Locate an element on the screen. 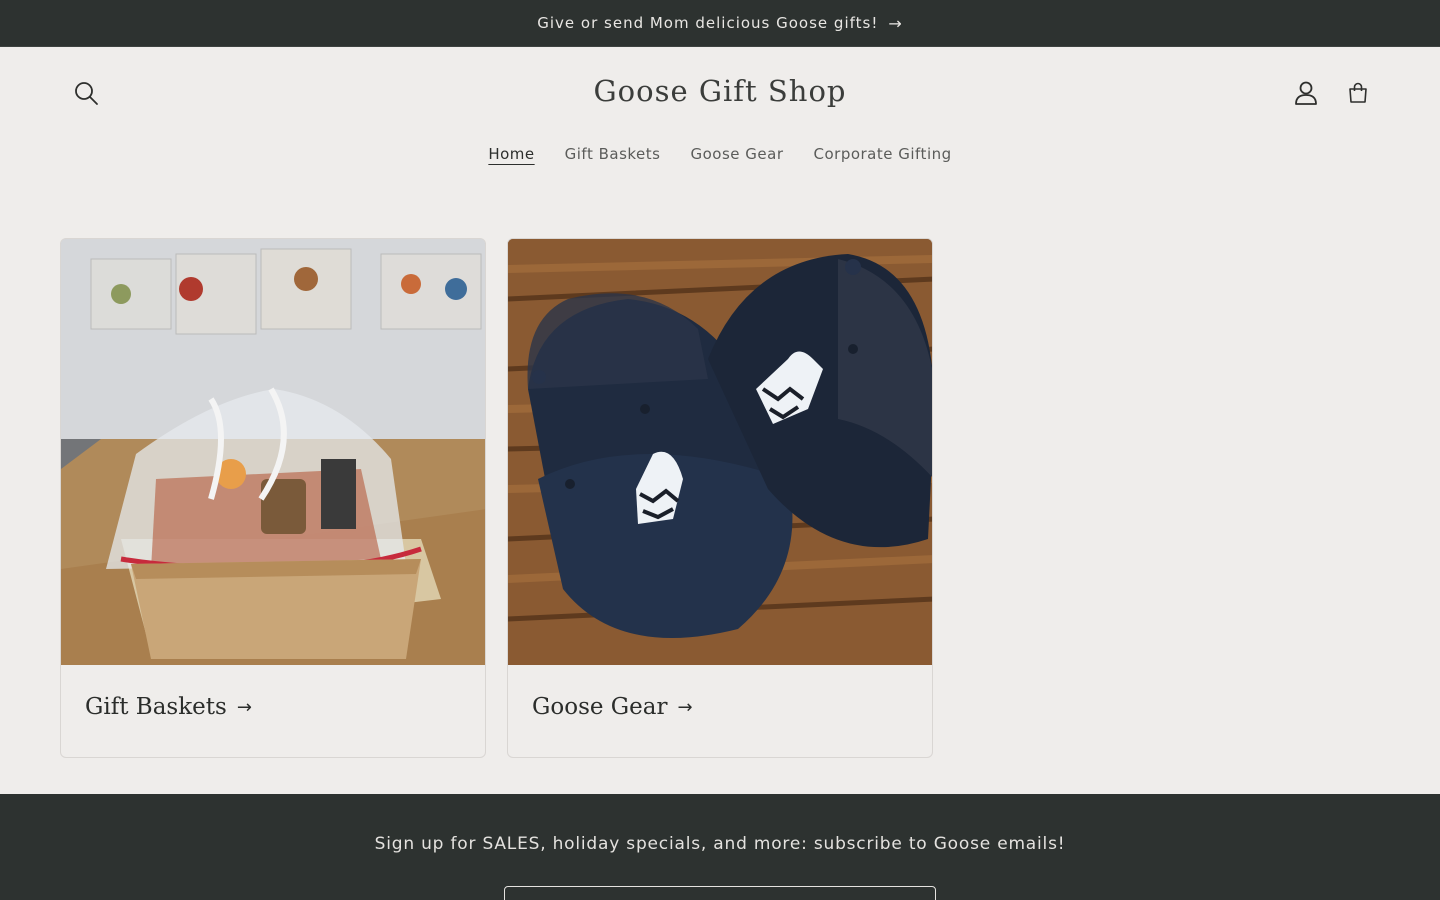 The width and height of the screenshot is (1440, 900). collection-title-text: Goose Gear is located at coordinates (600, 707).